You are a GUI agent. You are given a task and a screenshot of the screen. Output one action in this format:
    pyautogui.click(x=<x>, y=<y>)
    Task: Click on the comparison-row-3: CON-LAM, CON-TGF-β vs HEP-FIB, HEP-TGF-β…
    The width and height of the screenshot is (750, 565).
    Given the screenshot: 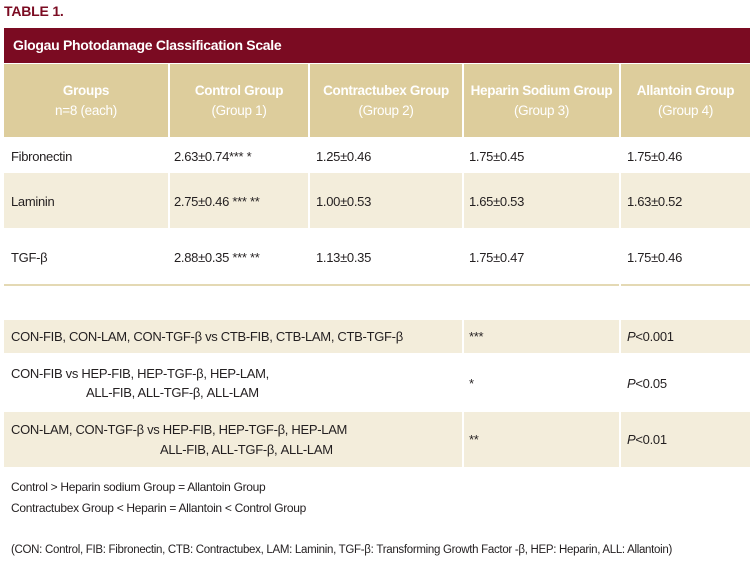 What is the action you would take?
    pyautogui.click(x=377, y=439)
    